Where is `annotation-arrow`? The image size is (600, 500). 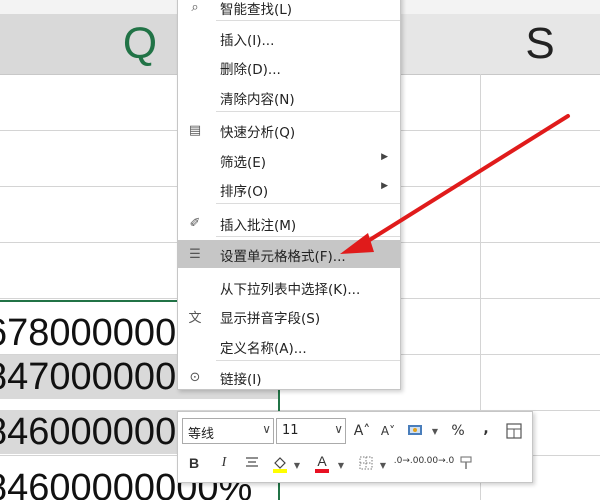
annotation-arrow is located at coordinates (455, 184).